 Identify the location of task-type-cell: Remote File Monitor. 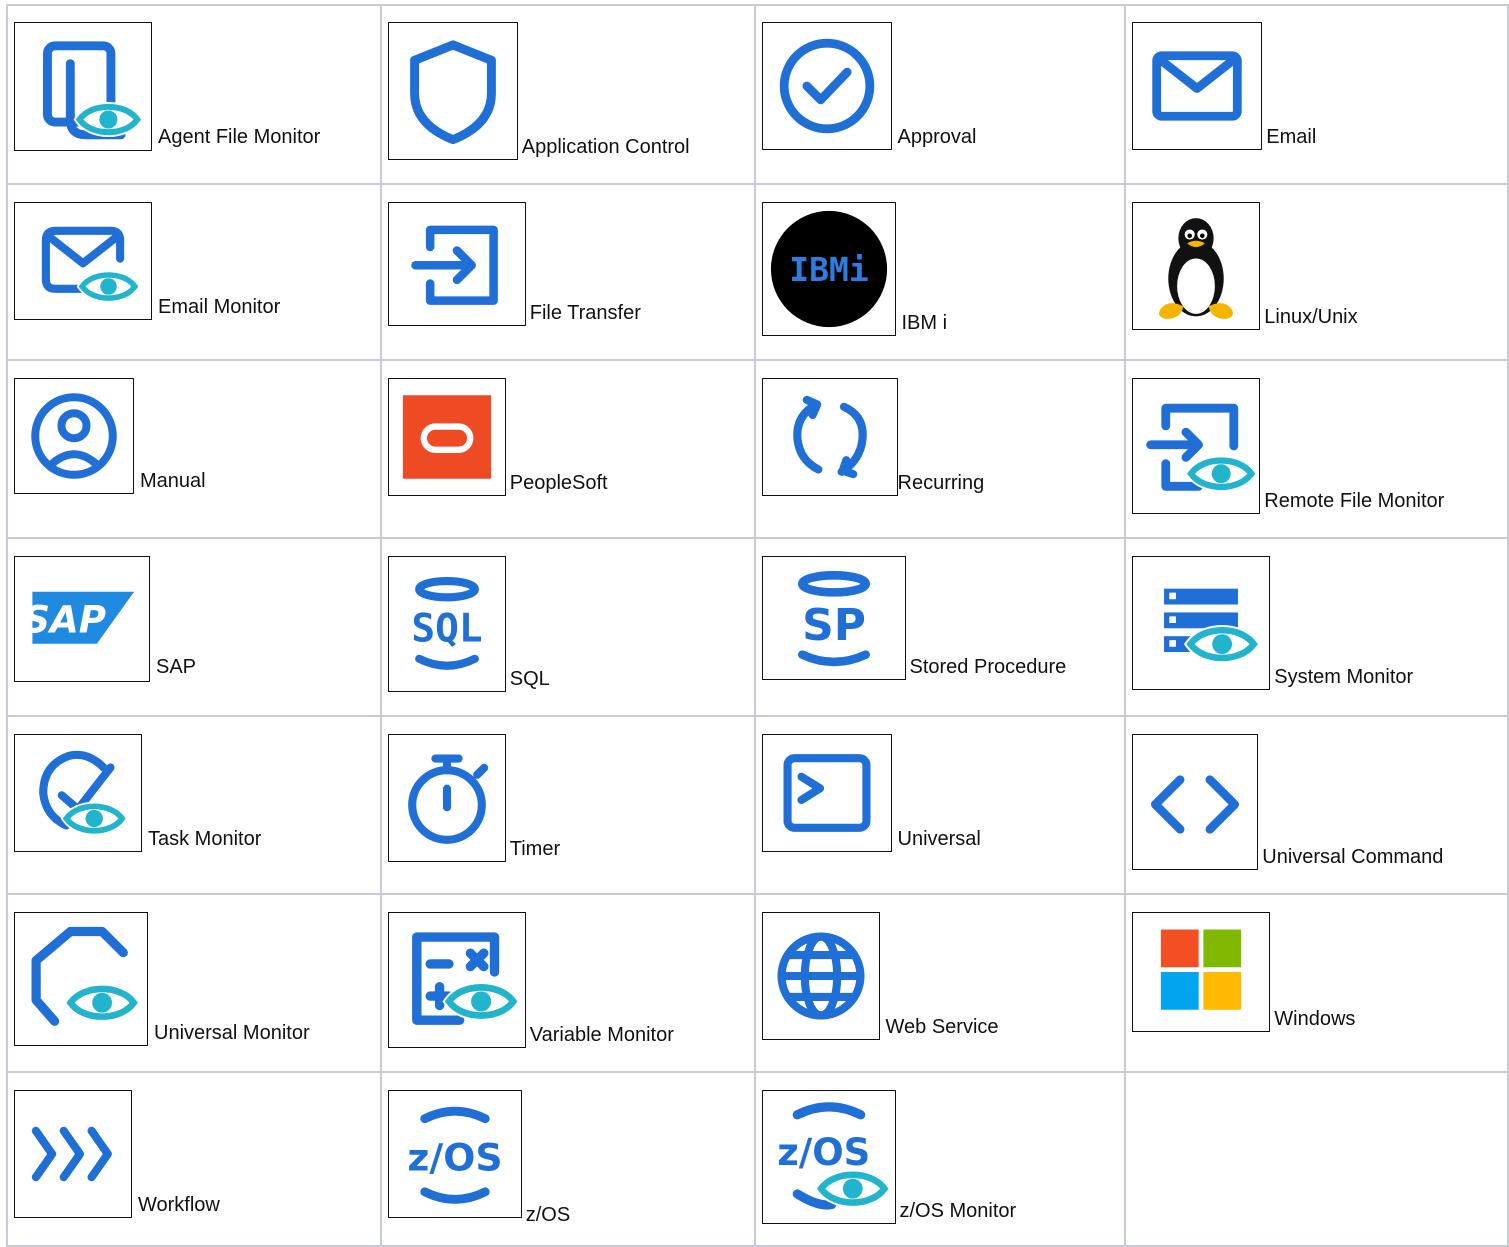
(1316, 449).